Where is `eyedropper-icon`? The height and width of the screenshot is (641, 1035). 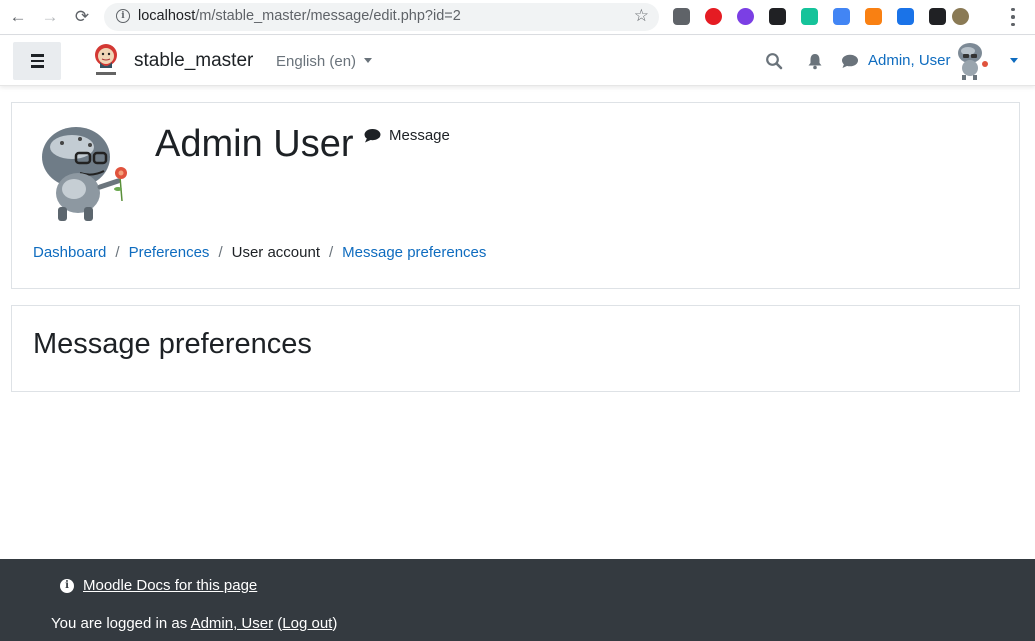 eyedropper-icon is located at coordinates (681, 16).